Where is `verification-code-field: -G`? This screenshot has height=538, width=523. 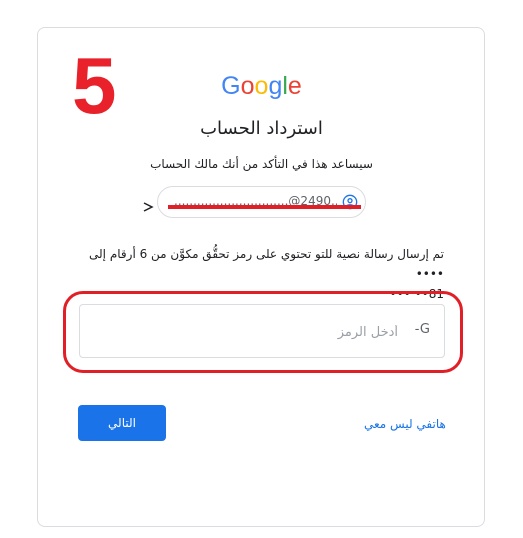
verification-code-field: -G is located at coordinates (262, 331).